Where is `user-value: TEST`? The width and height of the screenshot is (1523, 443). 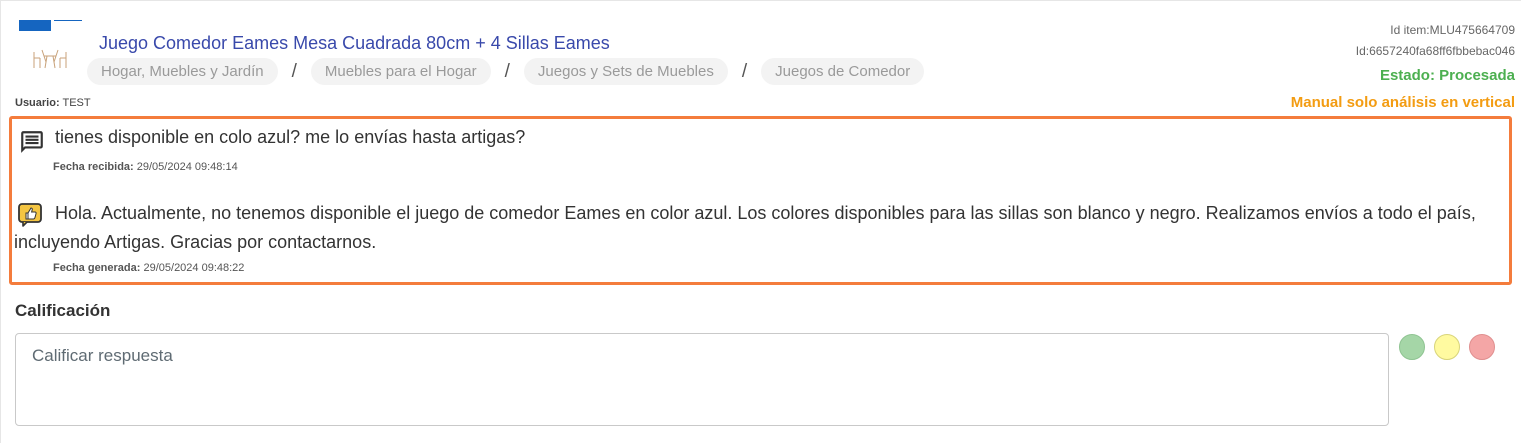
user-value: TEST is located at coordinates (76, 103).